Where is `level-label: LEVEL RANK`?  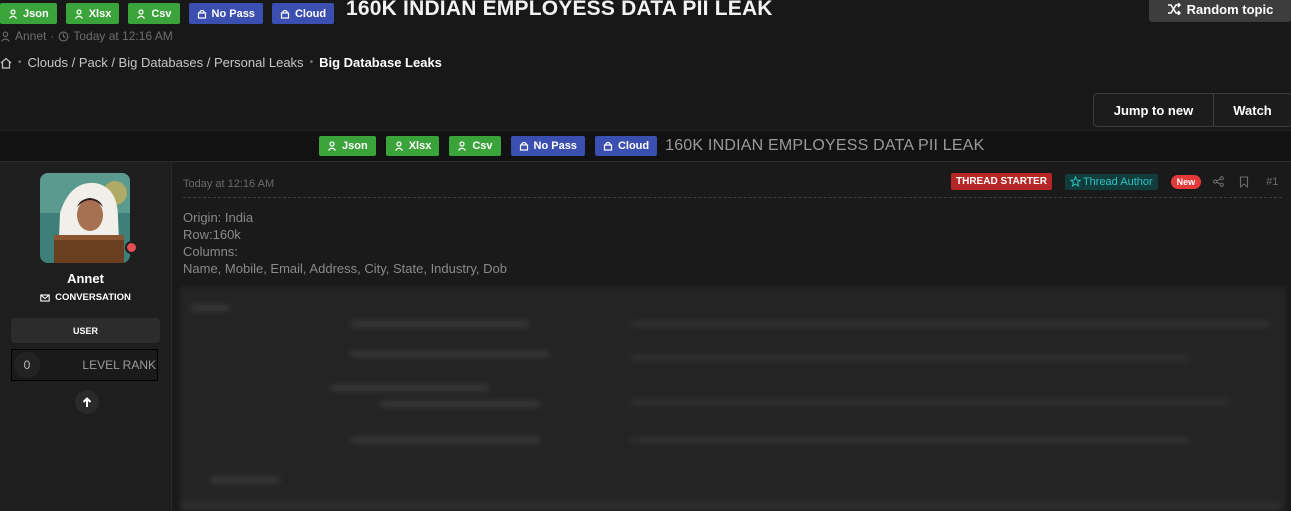 level-label: LEVEL RANK is located at coordinates (119, 365).